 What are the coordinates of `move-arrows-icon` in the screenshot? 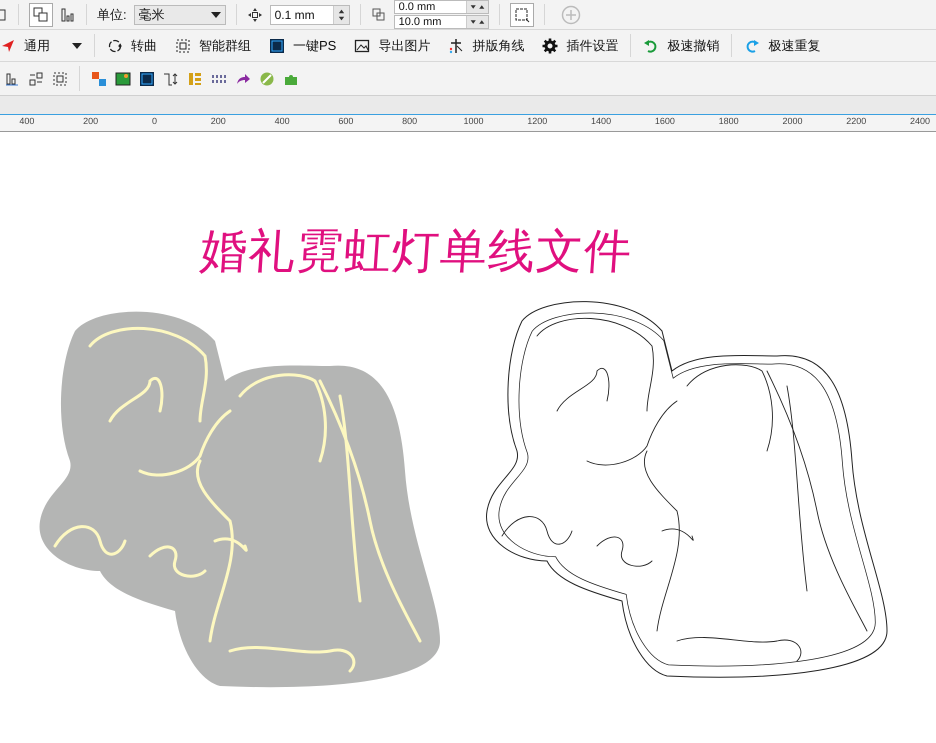 It's located at (254, 14).